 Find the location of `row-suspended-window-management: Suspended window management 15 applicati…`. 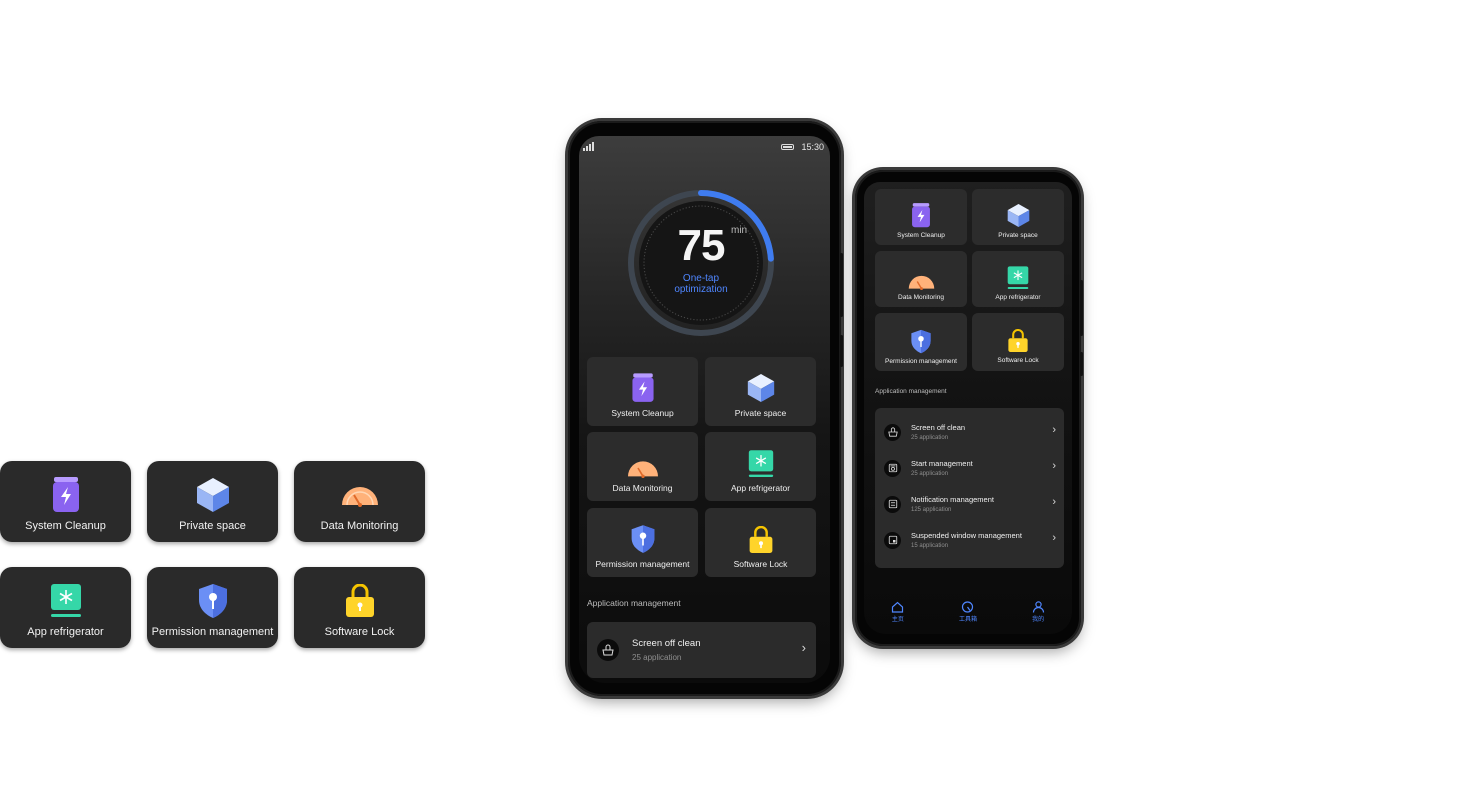

row-suspended-window-management: Suspended window management 15 applicati… is located at coordinates (969, 540).